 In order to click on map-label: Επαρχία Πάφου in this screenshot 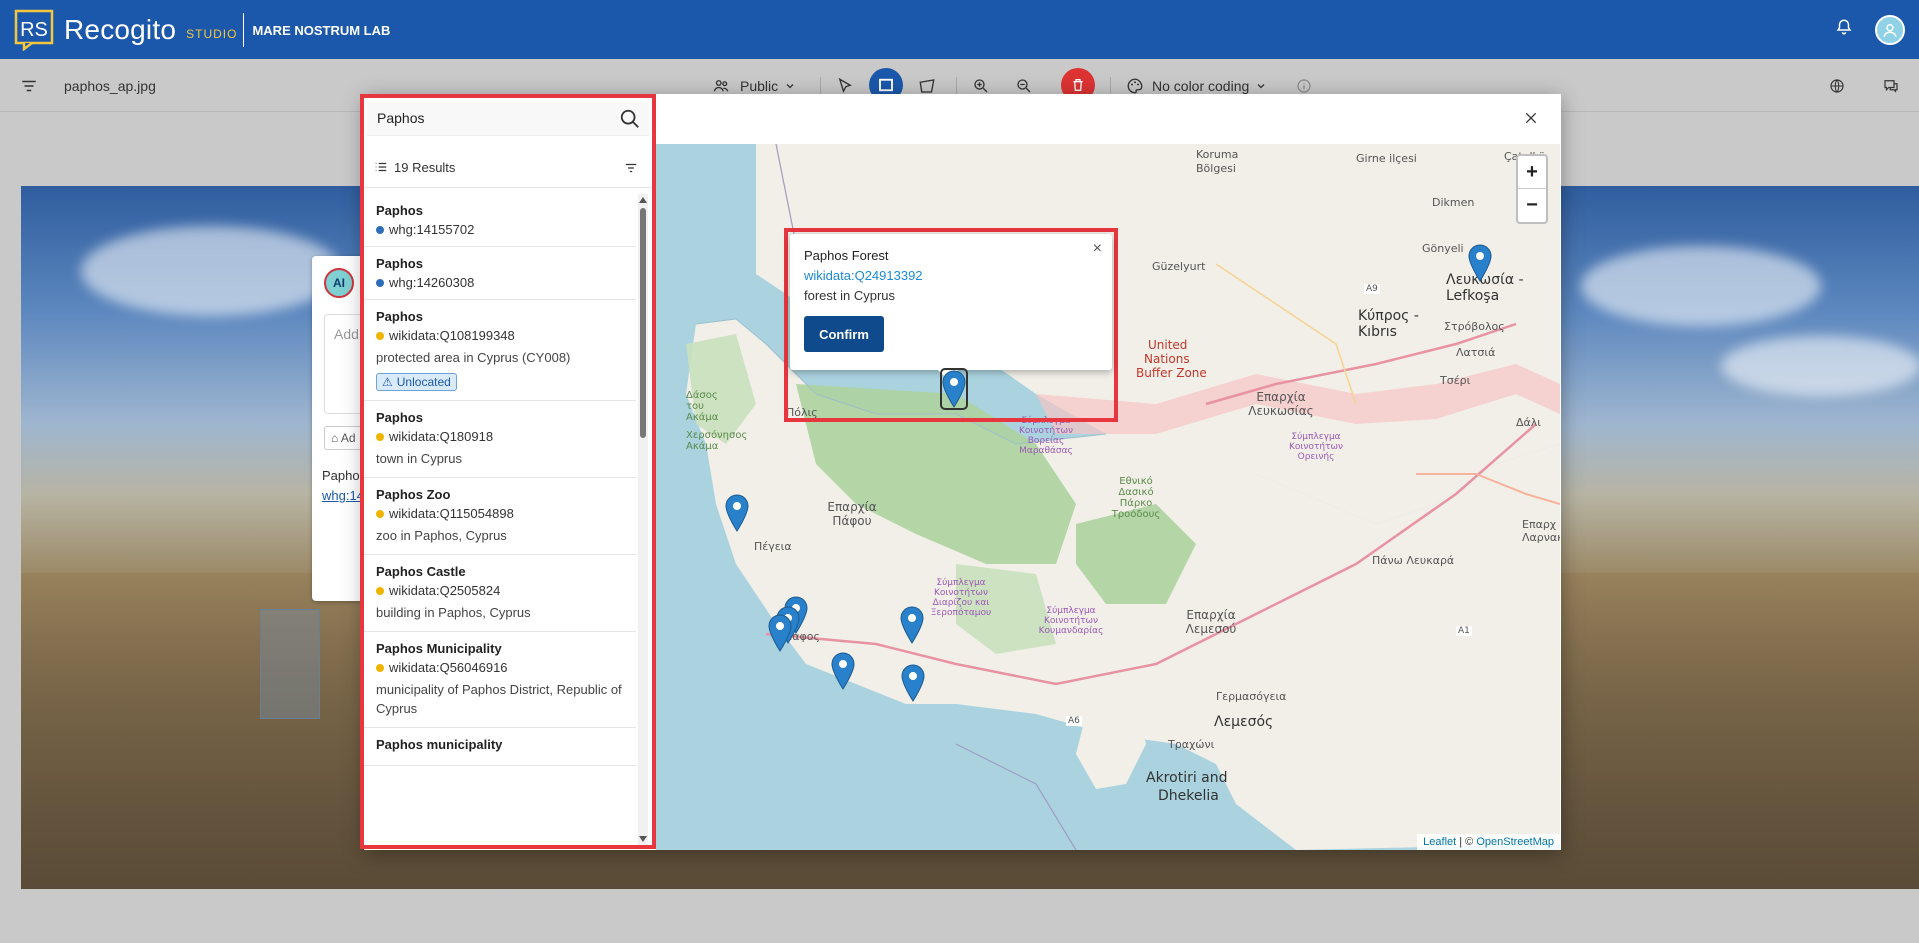, I will do `click(852, 514)`.